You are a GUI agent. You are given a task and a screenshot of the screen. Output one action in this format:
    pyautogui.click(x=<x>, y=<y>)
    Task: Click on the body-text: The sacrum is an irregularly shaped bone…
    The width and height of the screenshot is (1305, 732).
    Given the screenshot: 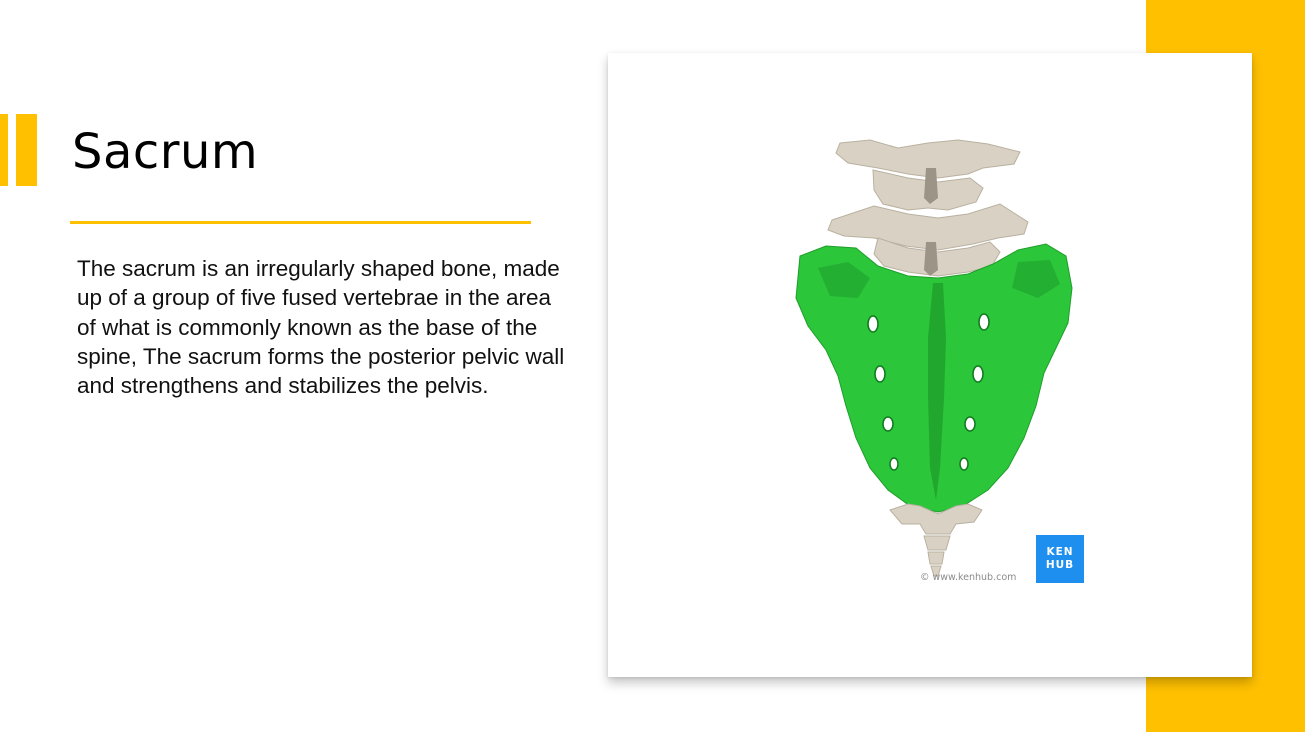 What is the action you would take?
    pyautogui.click(x=321, y=327)
    